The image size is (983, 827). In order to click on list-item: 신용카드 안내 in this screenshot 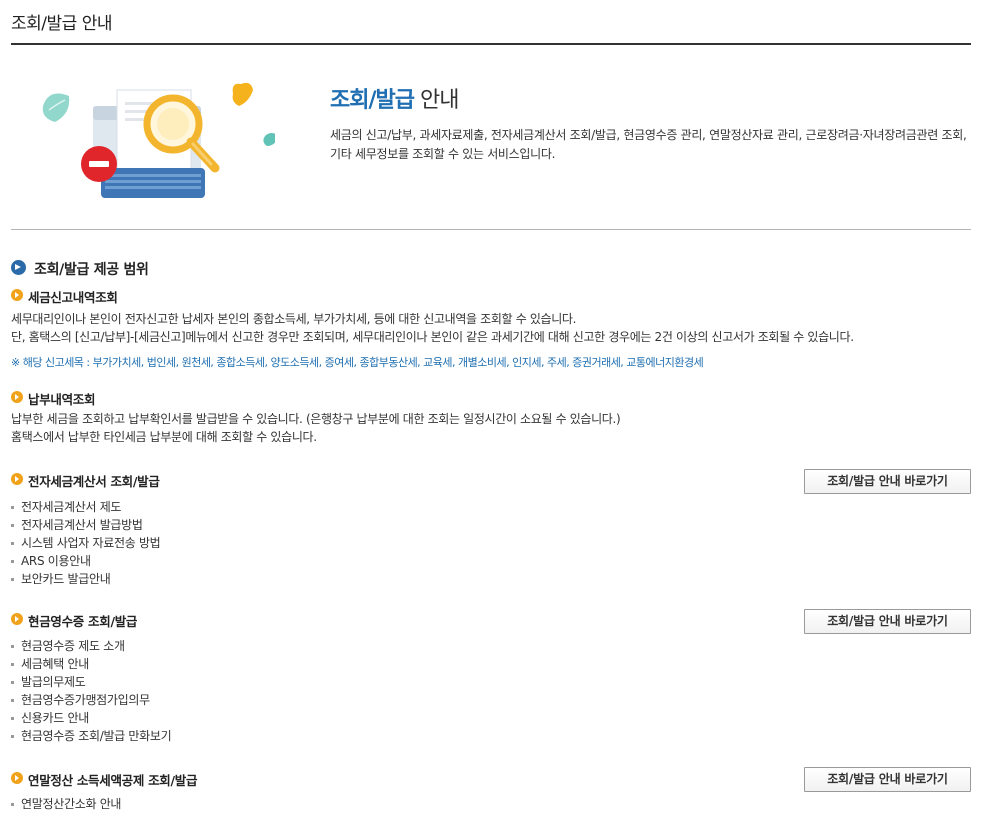, I will do `click(91, 718)`.